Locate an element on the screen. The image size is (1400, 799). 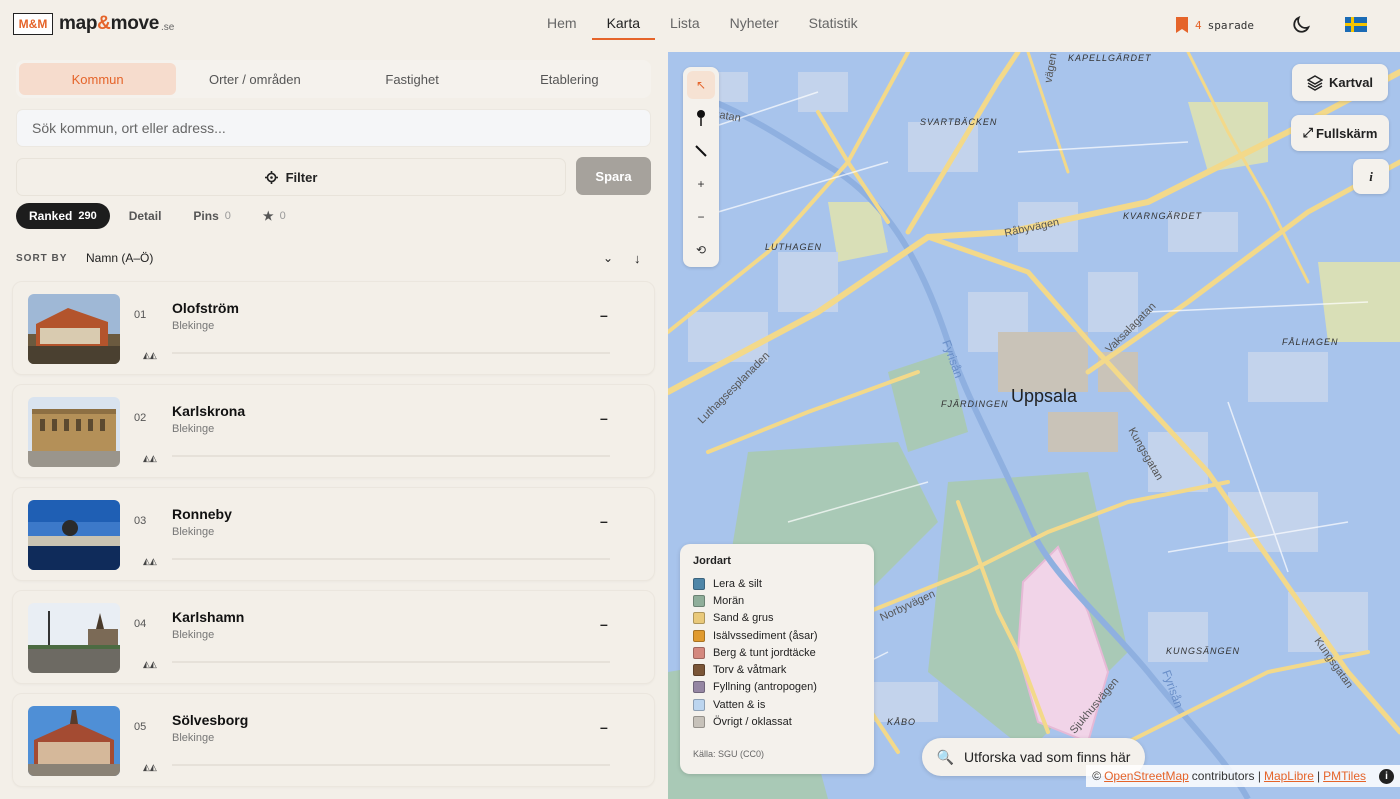
legend-item: Sand & grus is located at coordinates (777, 618).